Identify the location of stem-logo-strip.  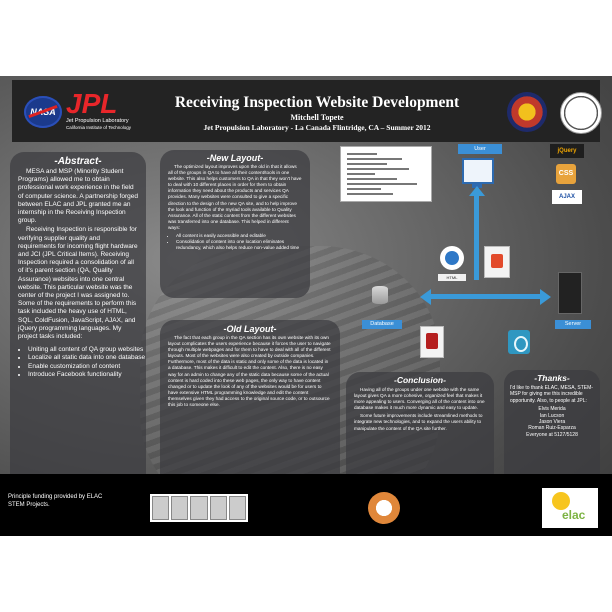
(199, 508).